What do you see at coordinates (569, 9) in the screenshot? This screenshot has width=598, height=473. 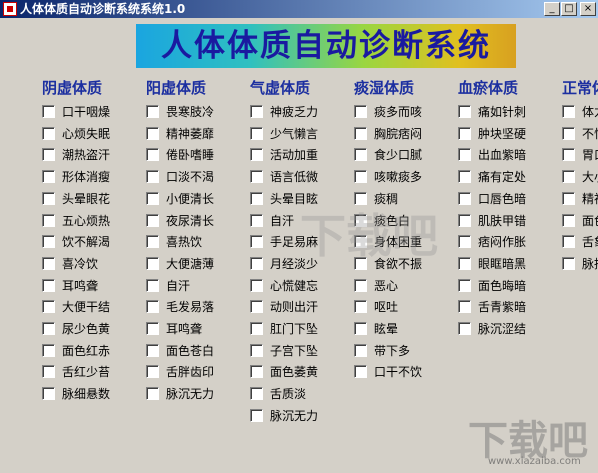 I see `maximize-button: □` at bounding box center [569, 9].